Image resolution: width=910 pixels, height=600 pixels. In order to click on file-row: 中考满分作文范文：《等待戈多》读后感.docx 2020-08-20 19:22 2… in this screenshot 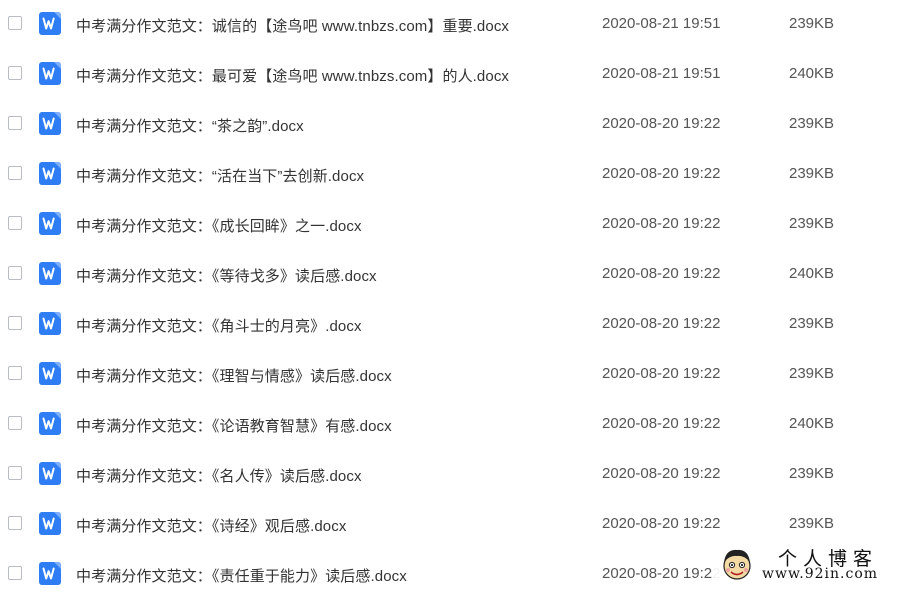, I will do `click(455, 275)`.